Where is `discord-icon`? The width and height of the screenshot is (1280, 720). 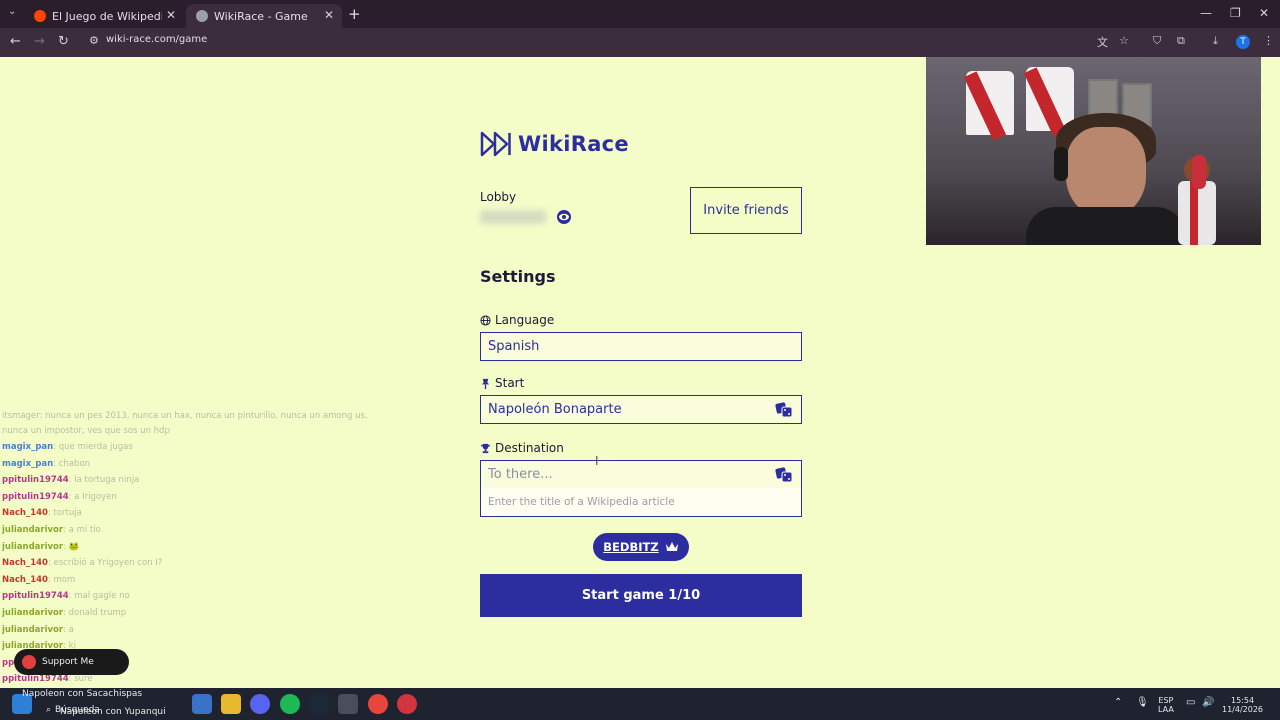 discord-icon is located at coordinates (260, 704).